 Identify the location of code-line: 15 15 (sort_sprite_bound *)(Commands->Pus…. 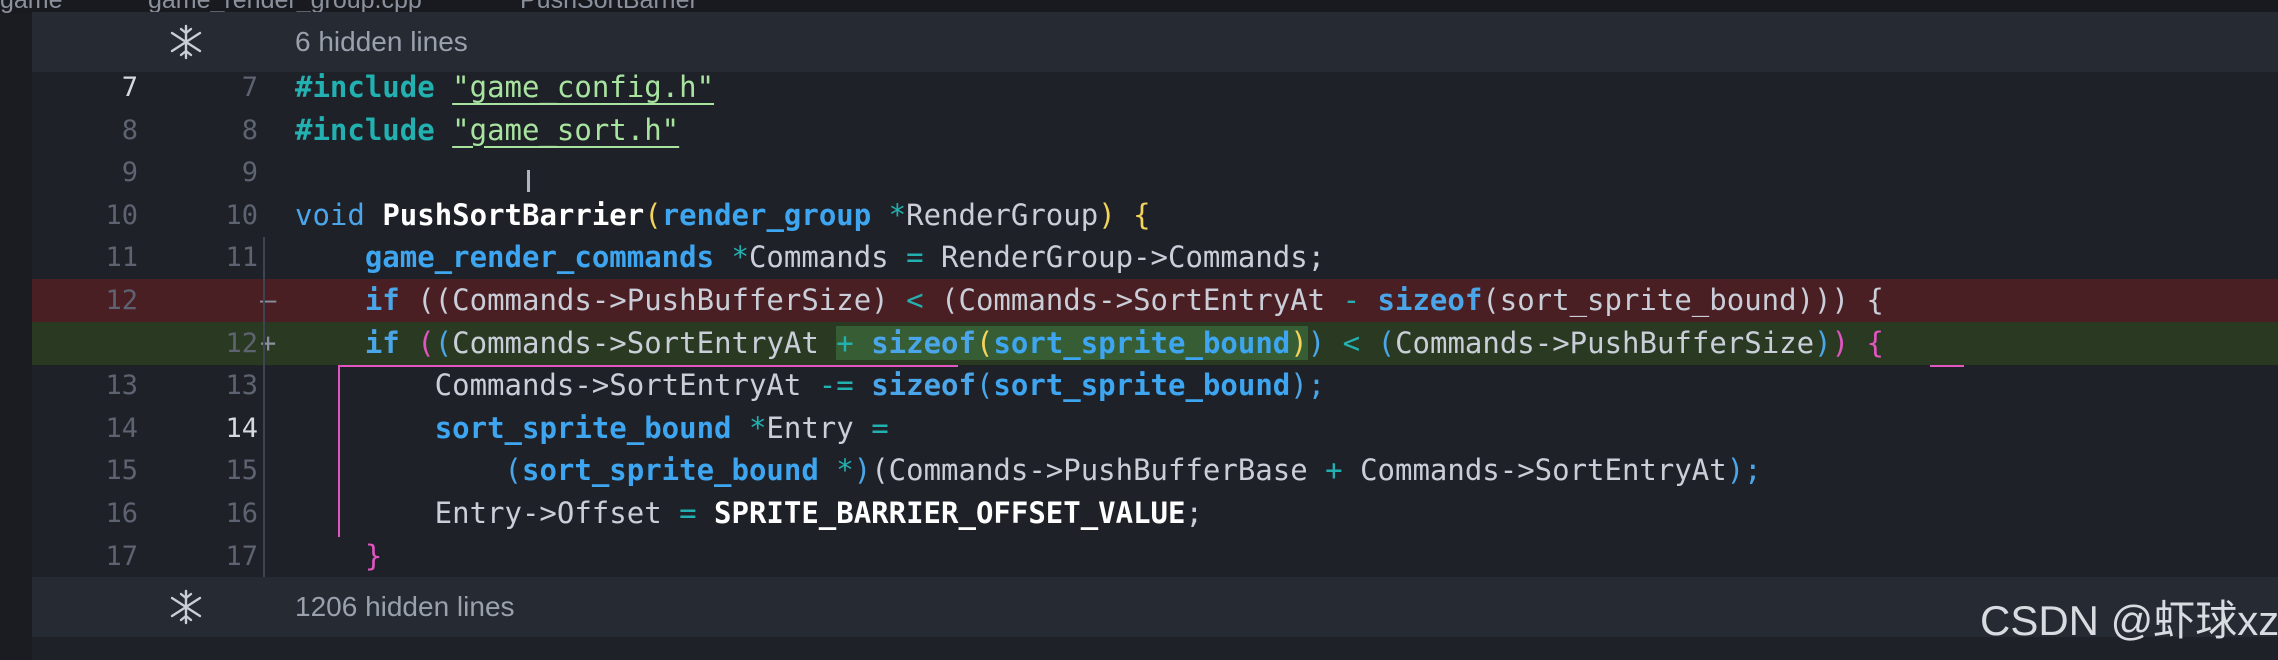
(1155, 470).